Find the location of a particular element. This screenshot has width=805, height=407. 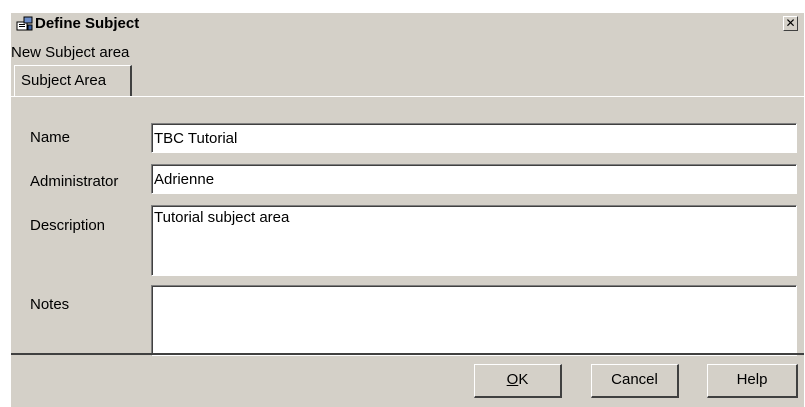

notes-field is located at coordinates (474, 320).